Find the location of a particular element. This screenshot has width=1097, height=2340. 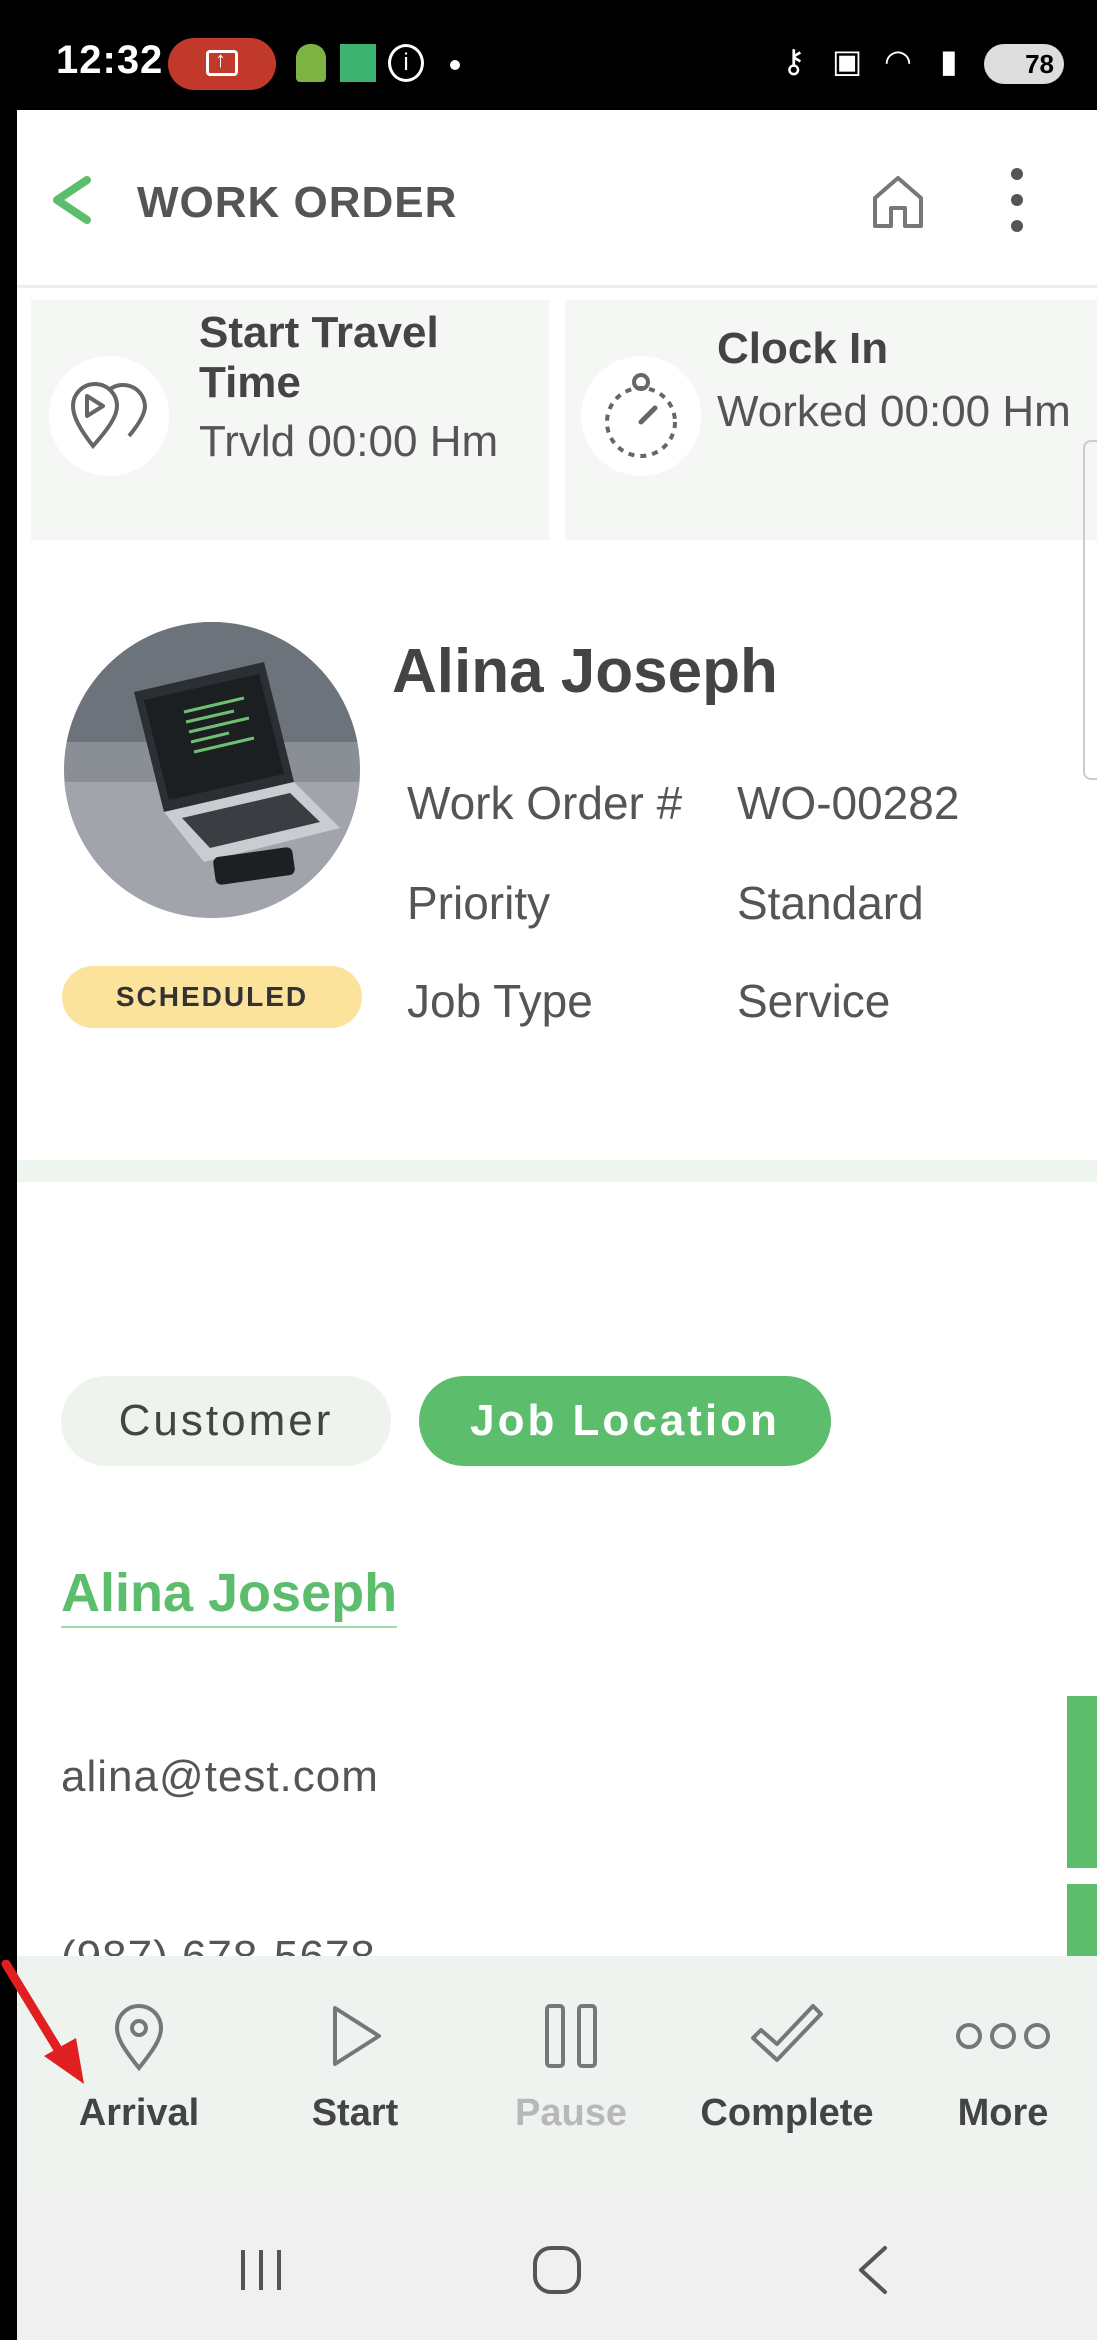

job-type-label: Job Type is located at coordinates (500, 1001).